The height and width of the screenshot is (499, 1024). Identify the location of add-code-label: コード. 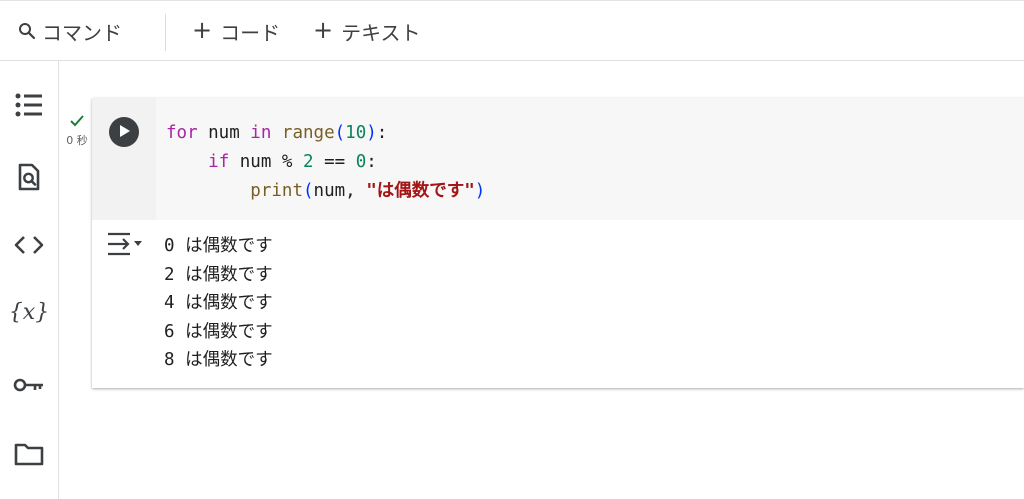
(250, 32).